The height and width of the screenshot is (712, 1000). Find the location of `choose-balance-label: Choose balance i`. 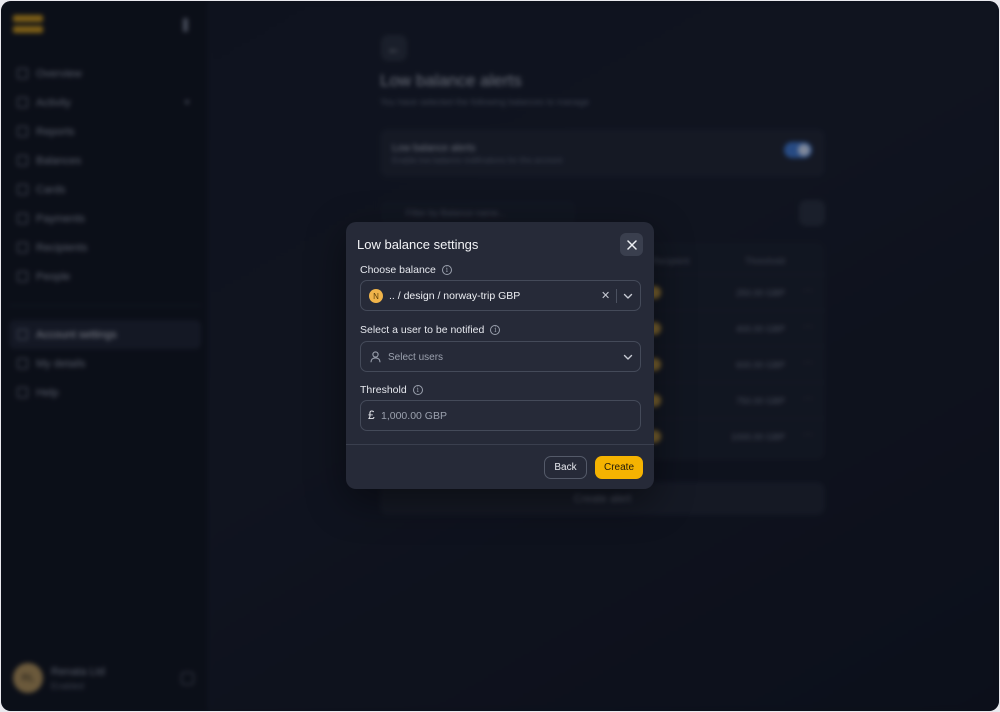

choose-balance-label: Choose balance i is located at coordinates (406, 270).